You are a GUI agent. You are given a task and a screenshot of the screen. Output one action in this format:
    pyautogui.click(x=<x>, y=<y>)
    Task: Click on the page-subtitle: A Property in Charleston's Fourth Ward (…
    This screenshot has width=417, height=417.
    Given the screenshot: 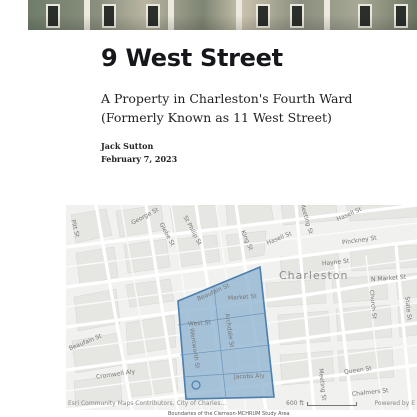 What is the action you would take?
    pyautogui.click(x=227, y=108)
    